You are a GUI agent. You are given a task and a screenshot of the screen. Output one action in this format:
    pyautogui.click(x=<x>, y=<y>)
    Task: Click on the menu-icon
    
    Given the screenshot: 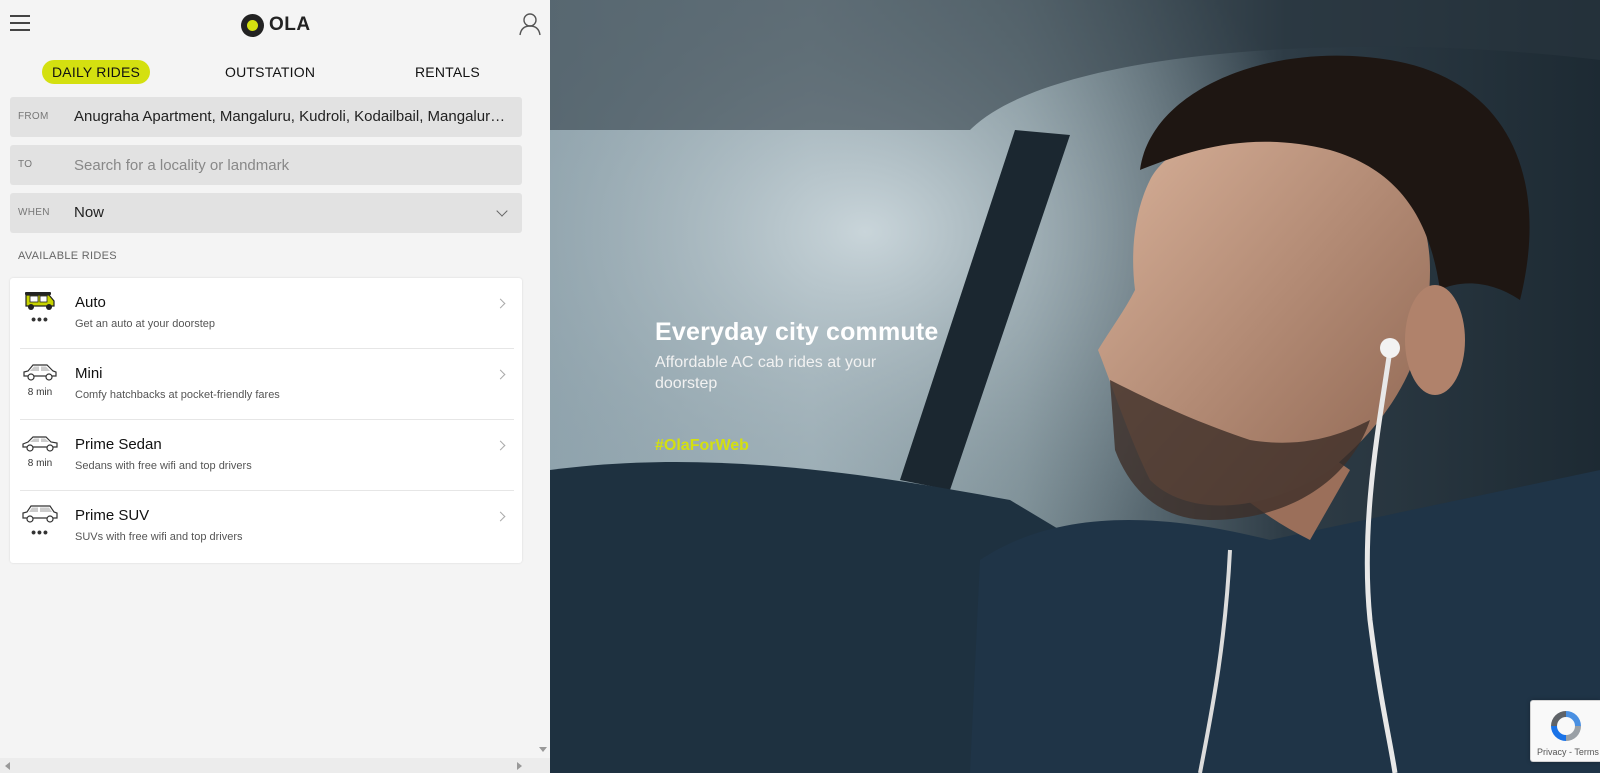 What is the action you would take?
    pyautogui.click(x=20, y=24)
    